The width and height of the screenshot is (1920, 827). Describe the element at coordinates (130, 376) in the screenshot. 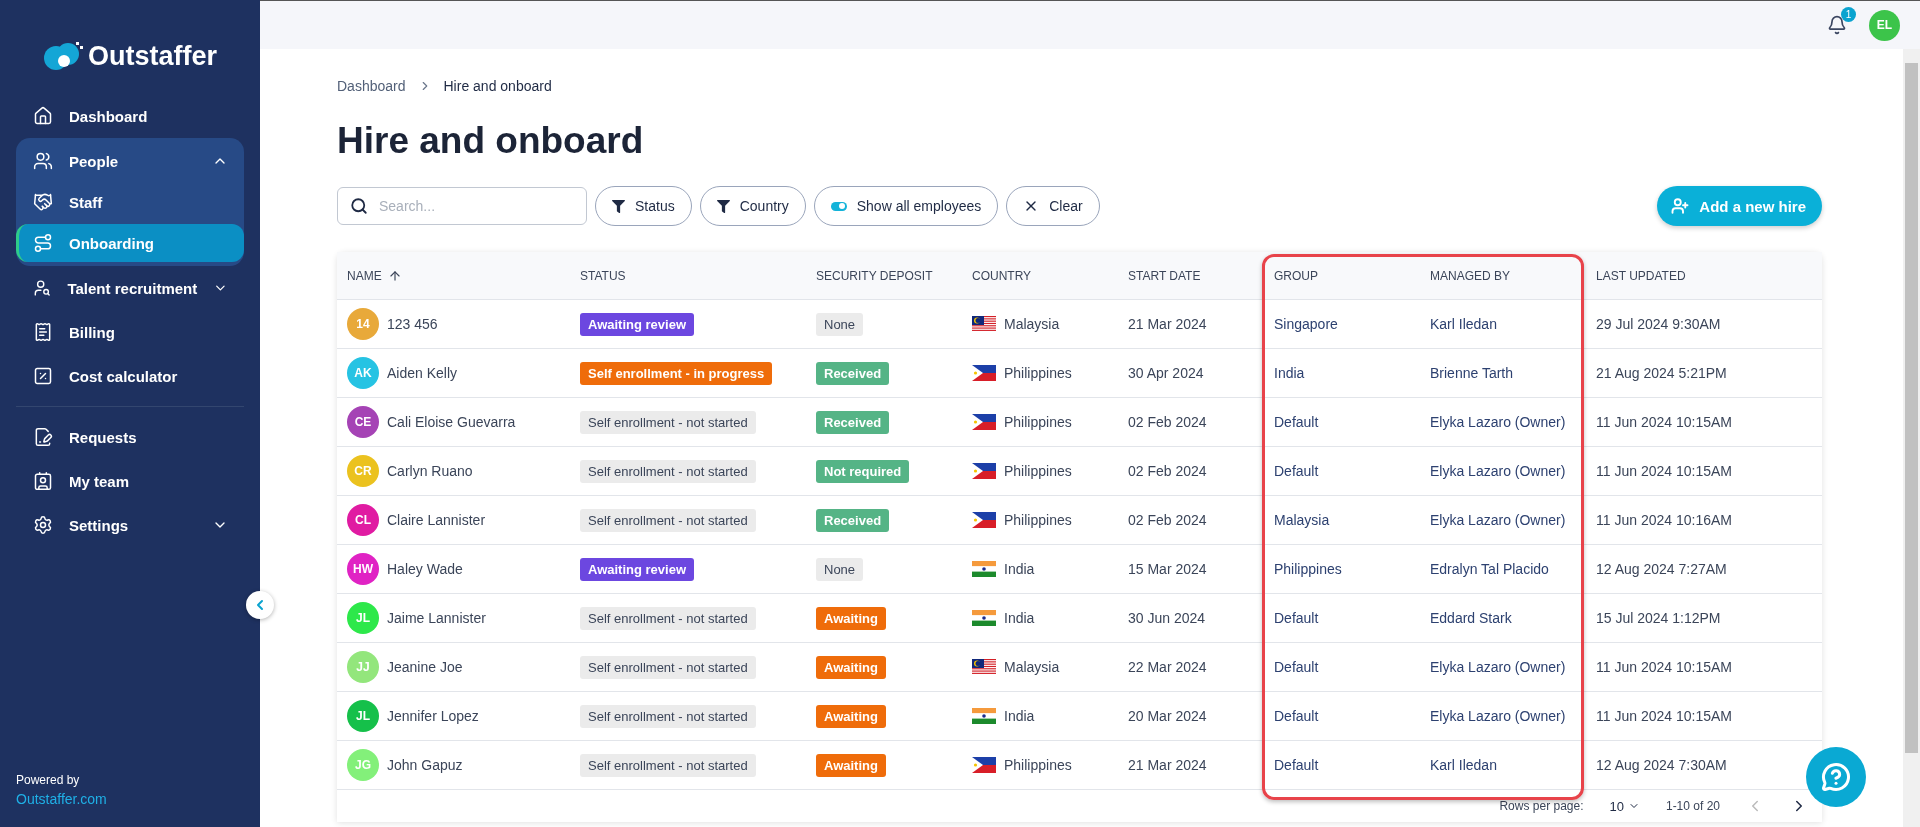

I see `sidebar-item: Cost calculator` at that location.